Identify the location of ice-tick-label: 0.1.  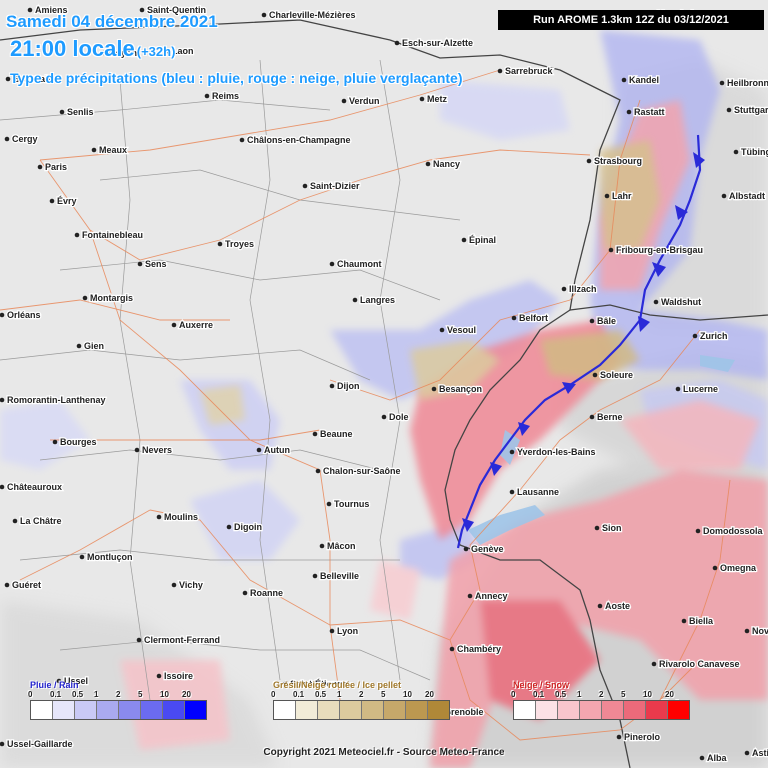
(299, 694).